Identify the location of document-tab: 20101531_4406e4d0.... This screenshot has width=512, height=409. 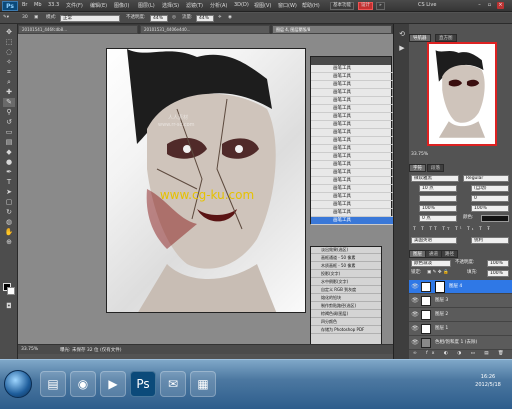
(205, 29).